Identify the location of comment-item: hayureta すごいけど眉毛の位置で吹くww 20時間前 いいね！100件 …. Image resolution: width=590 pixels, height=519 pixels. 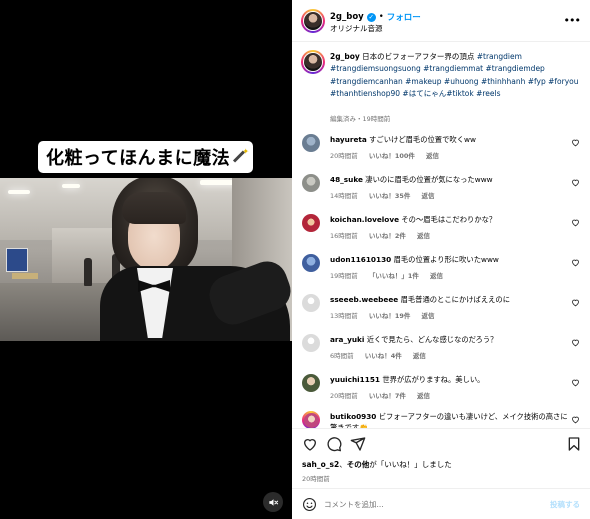
(441, 151).